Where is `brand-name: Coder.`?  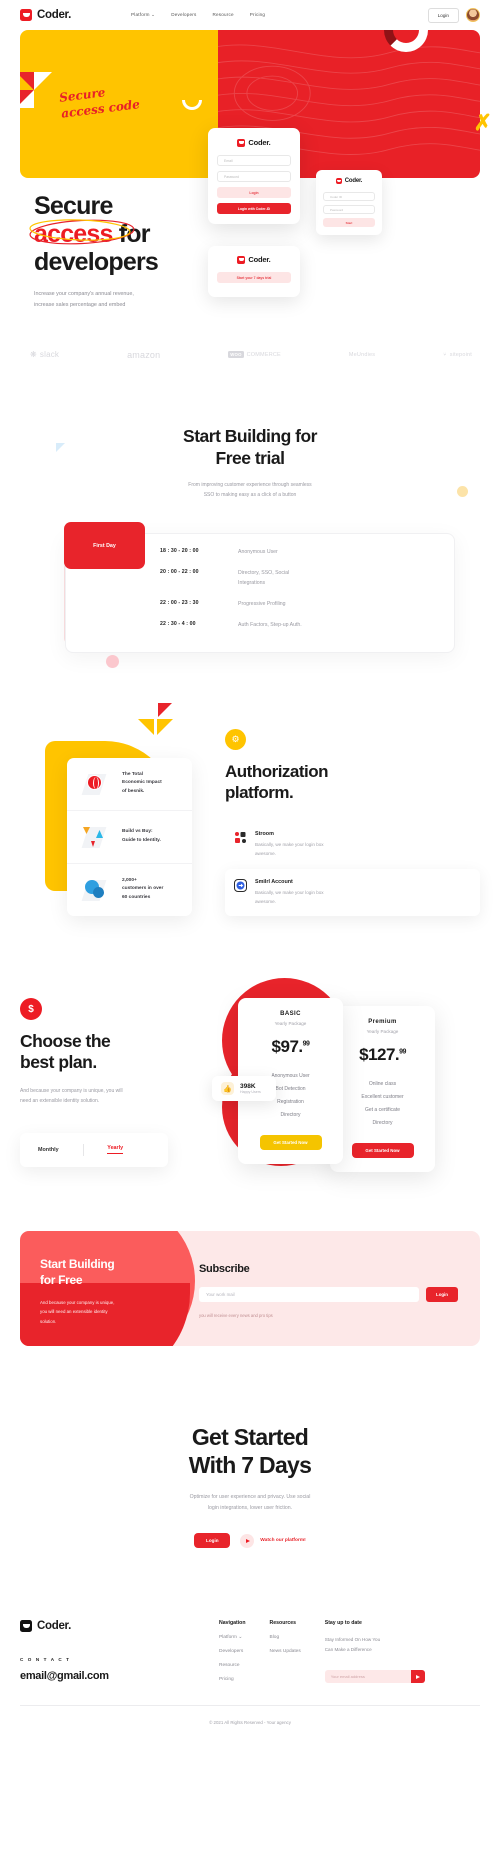
brand-name: Coder. is located at coordinates (54, 15).